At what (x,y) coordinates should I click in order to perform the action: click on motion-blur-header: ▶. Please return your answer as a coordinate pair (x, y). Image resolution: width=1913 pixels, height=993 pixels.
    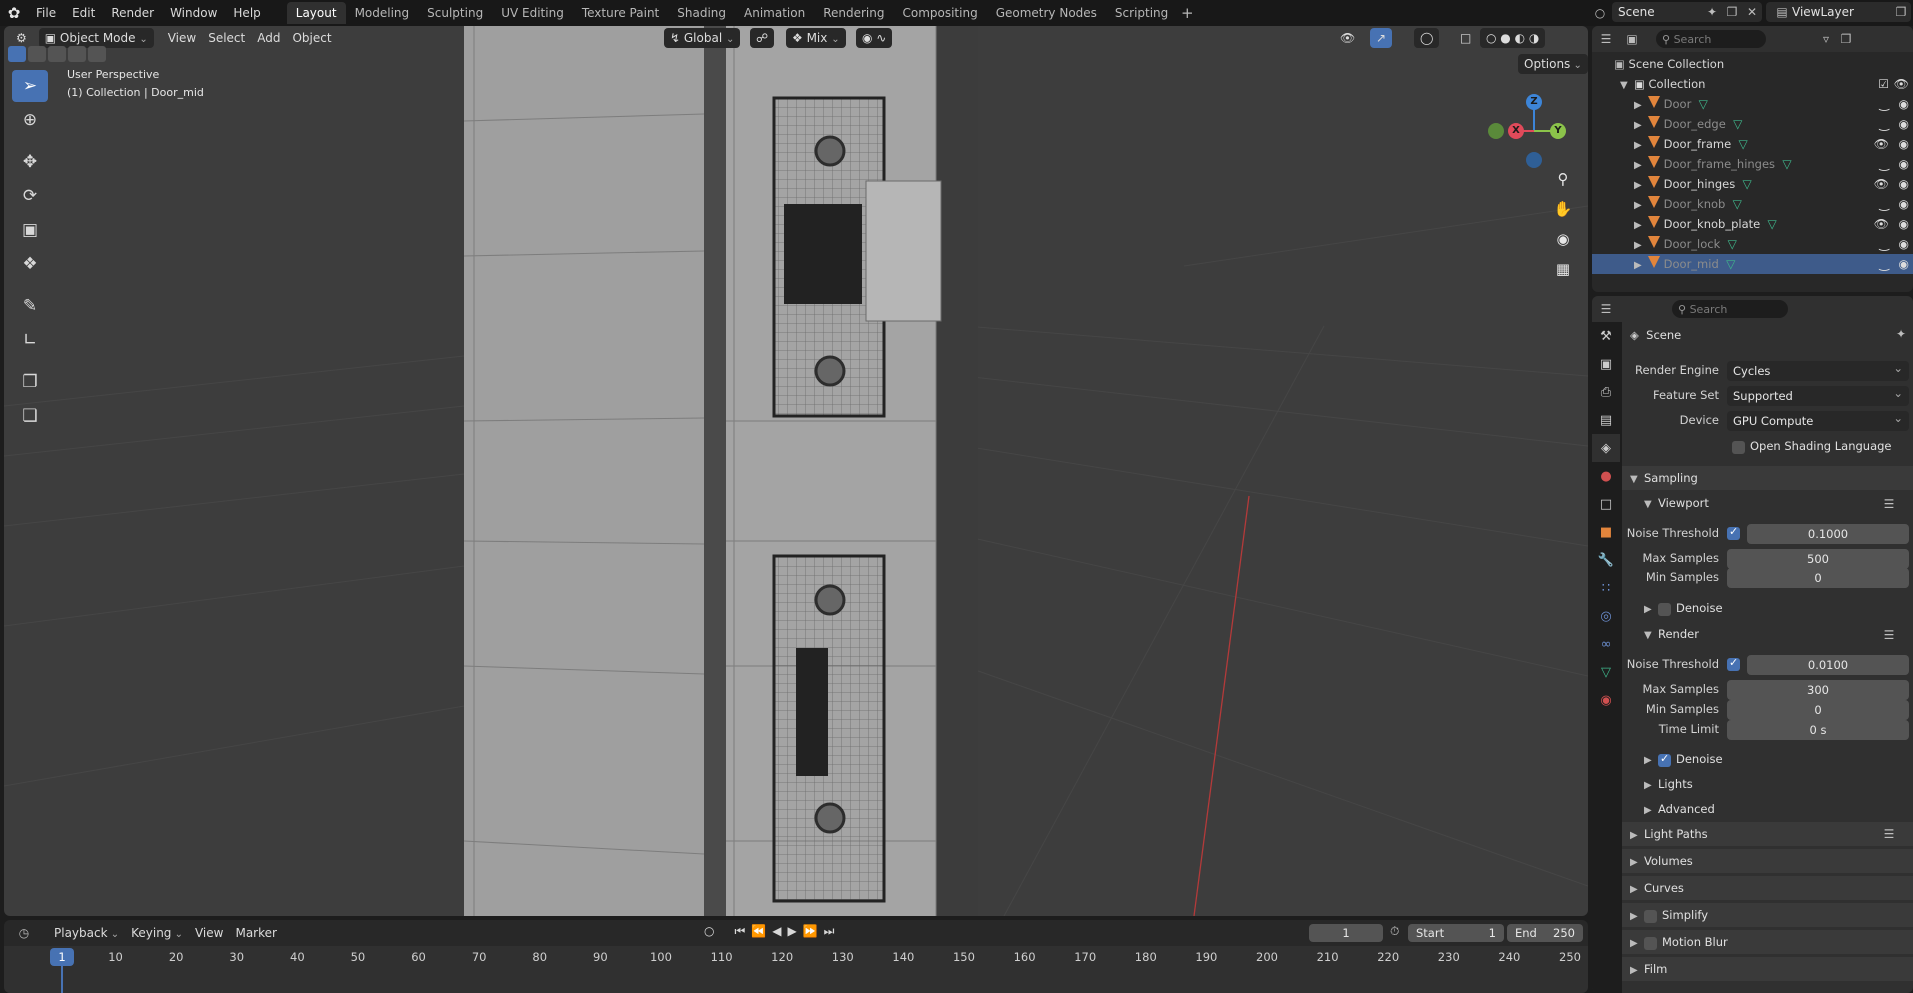
    Looking at the image, I should click on (1637, 942).